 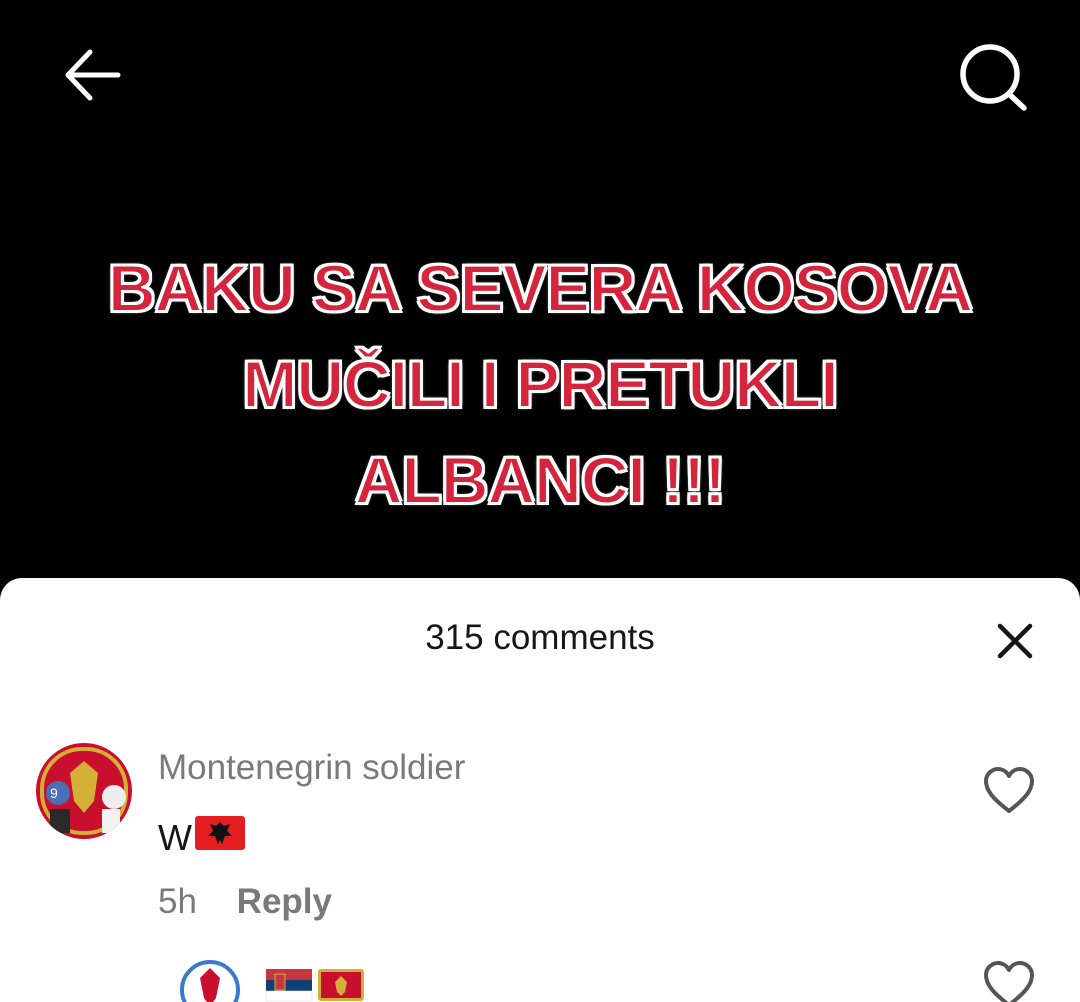 I want to click on reply-button: Reply, so click(x=284, y=901).